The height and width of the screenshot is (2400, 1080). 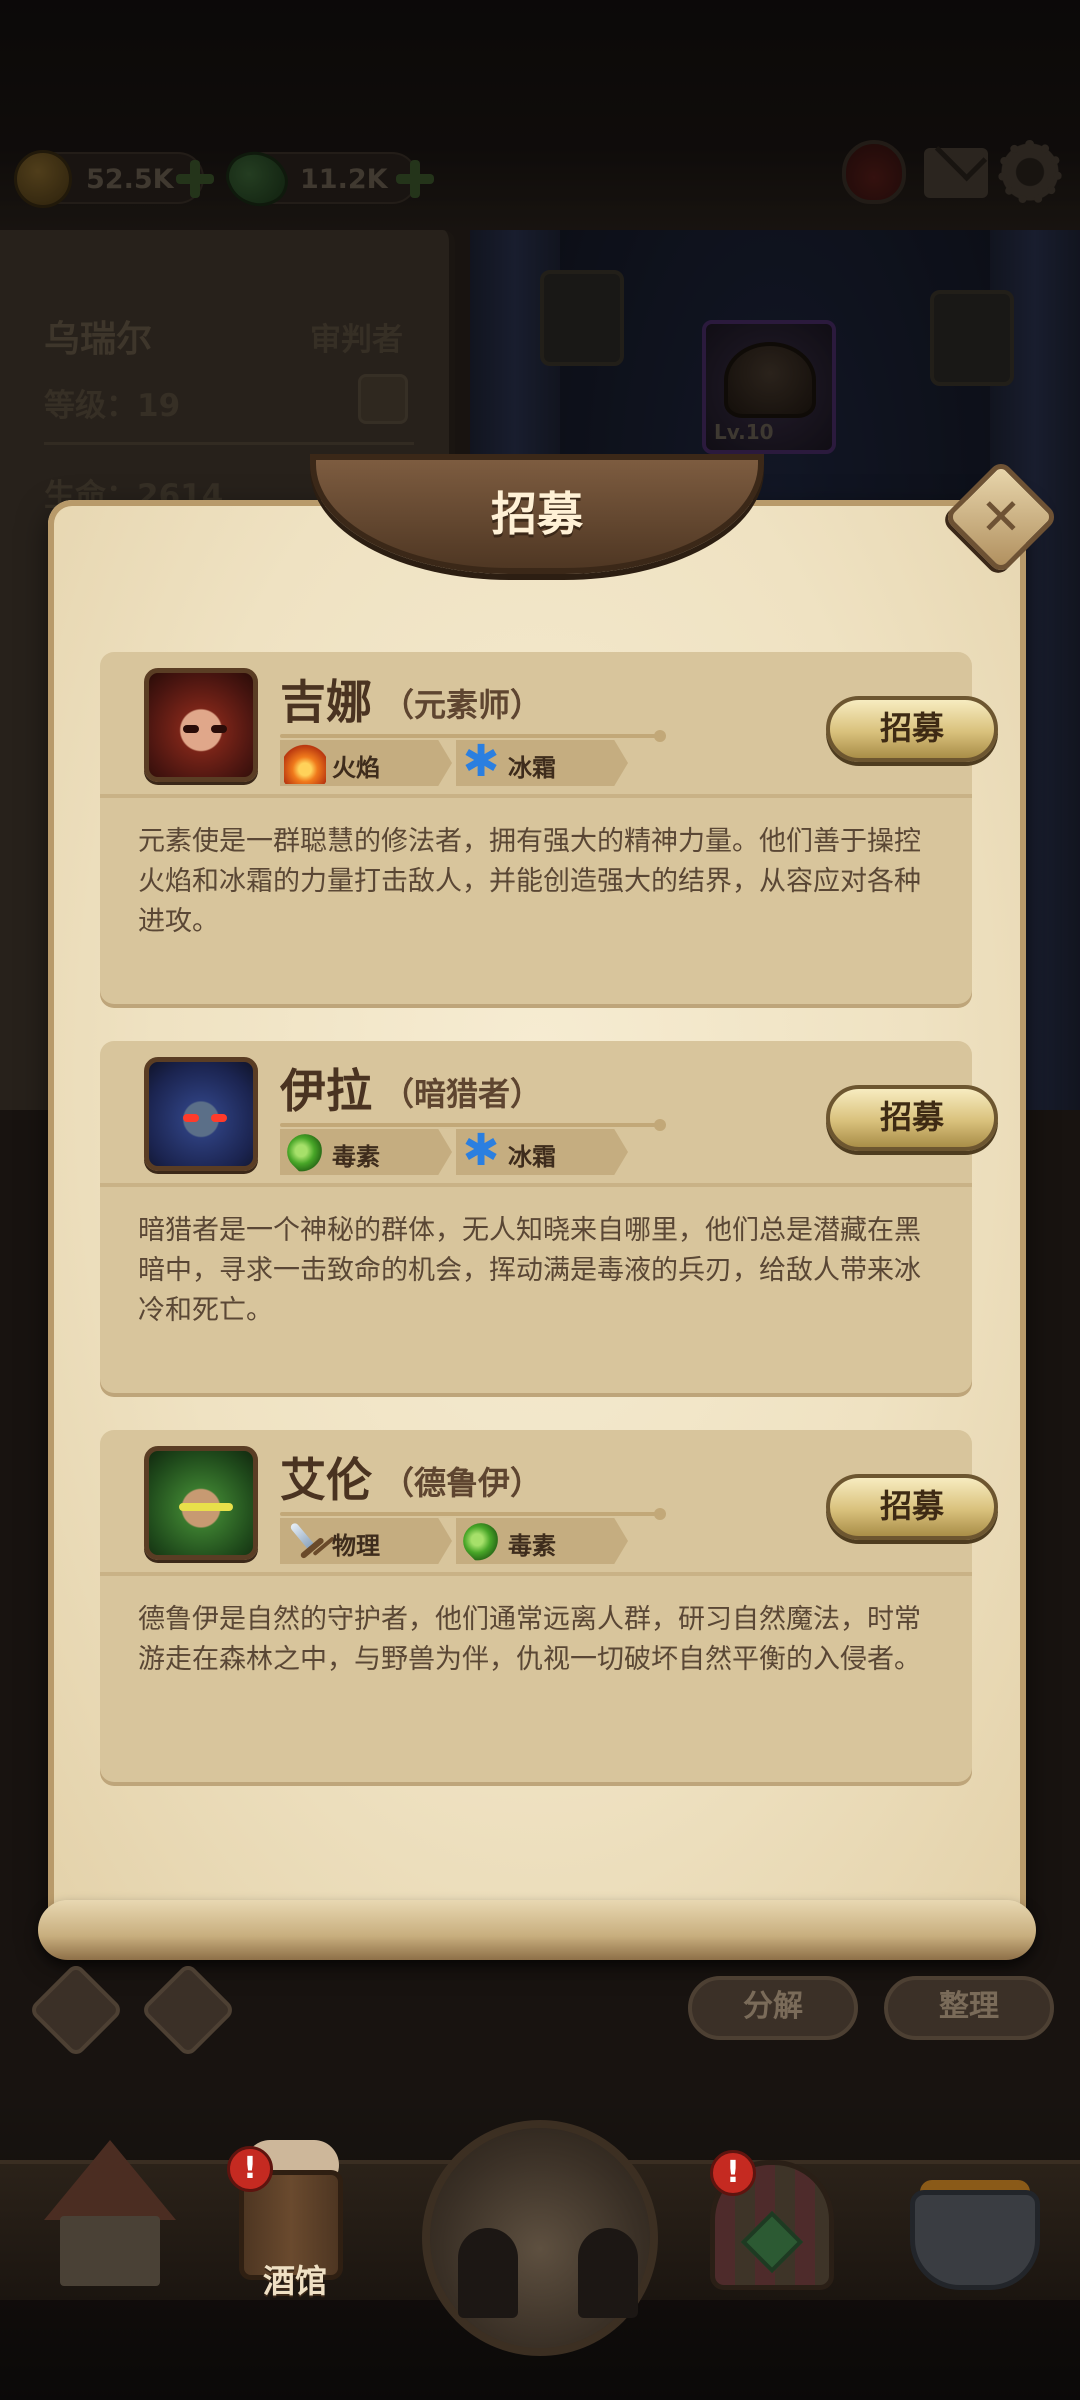 I want to click on avatar-ailun, so click(x=201, y=1503).